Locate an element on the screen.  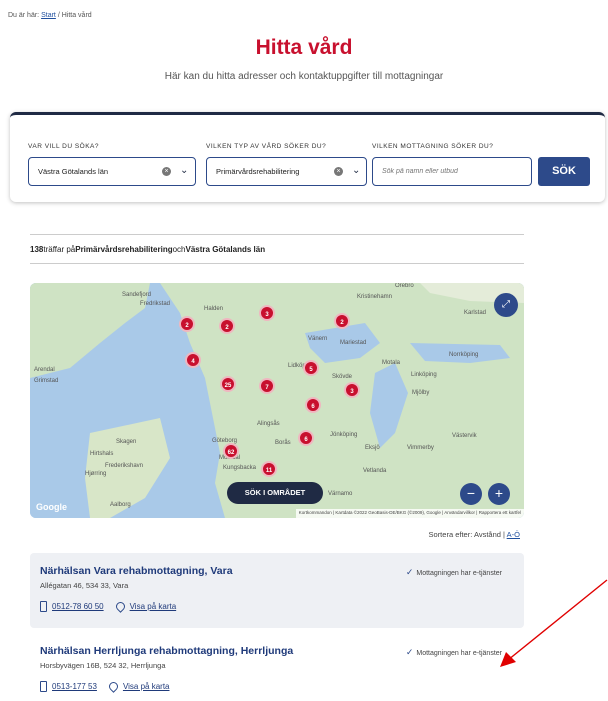
map-place-label: Eksjö is located at coordinates (372, 448).